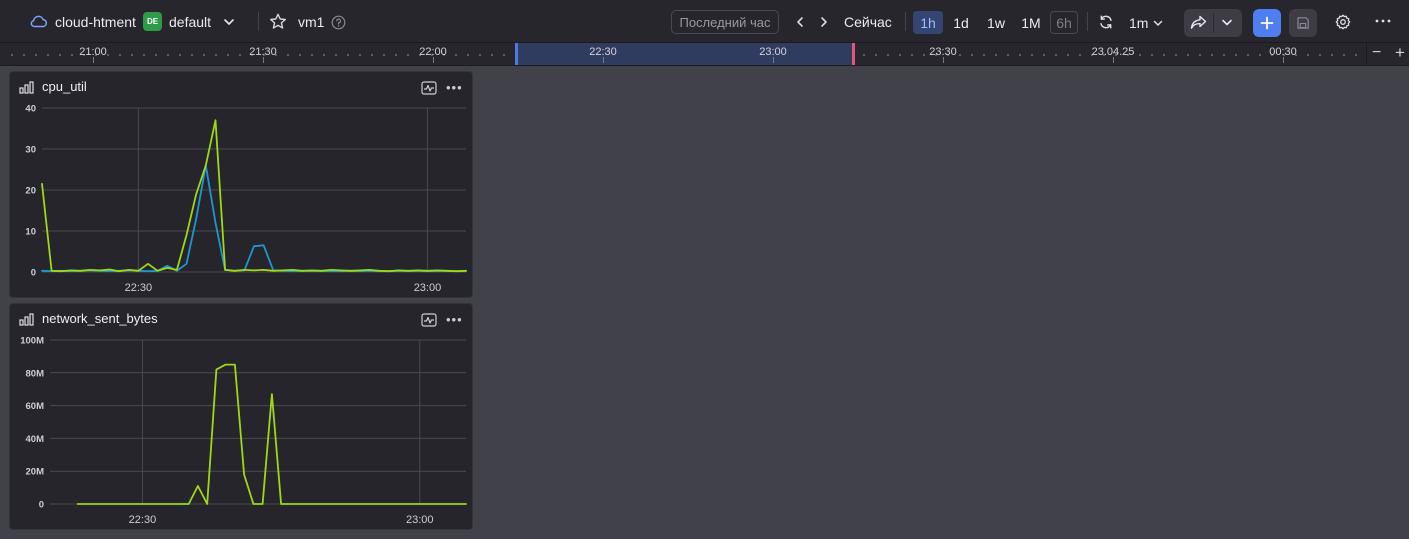 The height and width of the screenshot is (539, 1409). Describe the element at coordinates (1366, 54) in the screenshot. I see `timeline-divider` at that location.